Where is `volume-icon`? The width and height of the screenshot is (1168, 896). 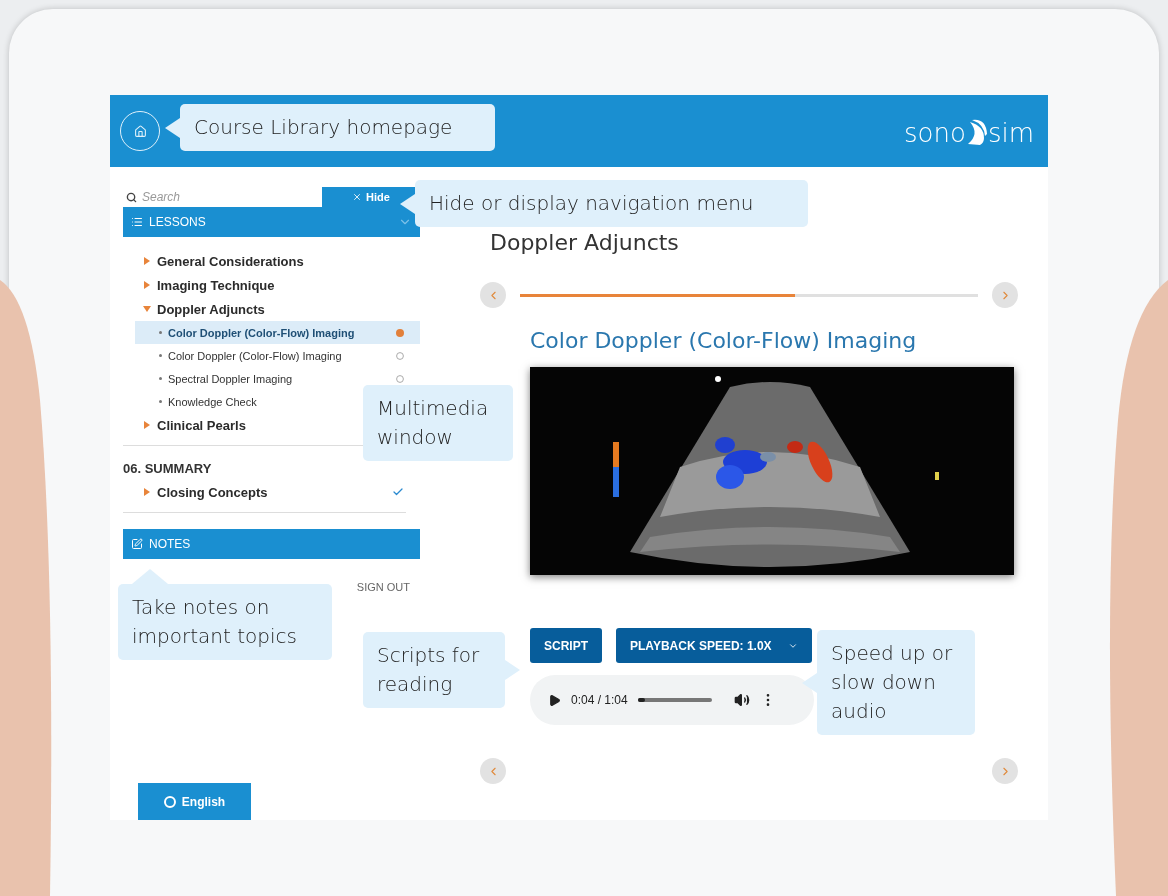 volume-icon is located at coordinates (741, 700).